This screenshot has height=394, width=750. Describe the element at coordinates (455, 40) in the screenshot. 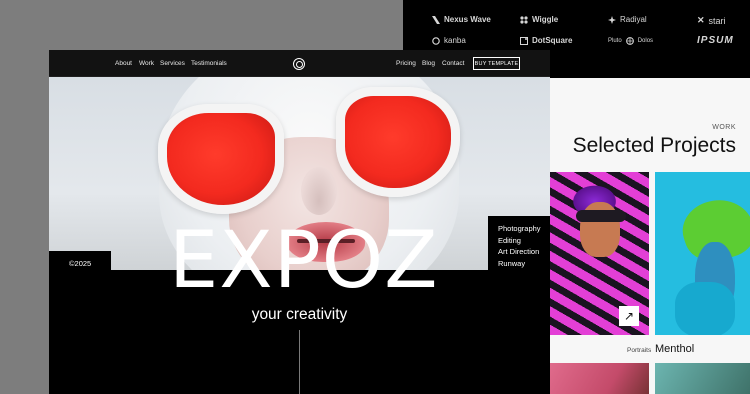

I see `client-logo-label: kanba` at that location.